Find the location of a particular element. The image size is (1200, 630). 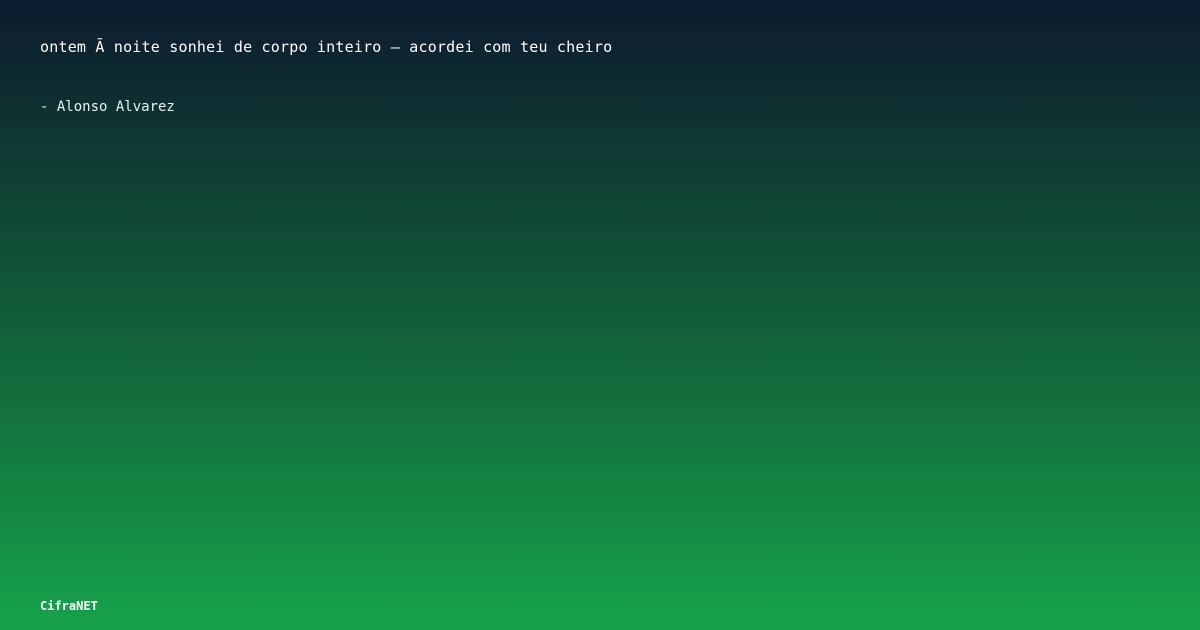

quote-author: - Alonso Alvarez is located at coordinates (107, 107).